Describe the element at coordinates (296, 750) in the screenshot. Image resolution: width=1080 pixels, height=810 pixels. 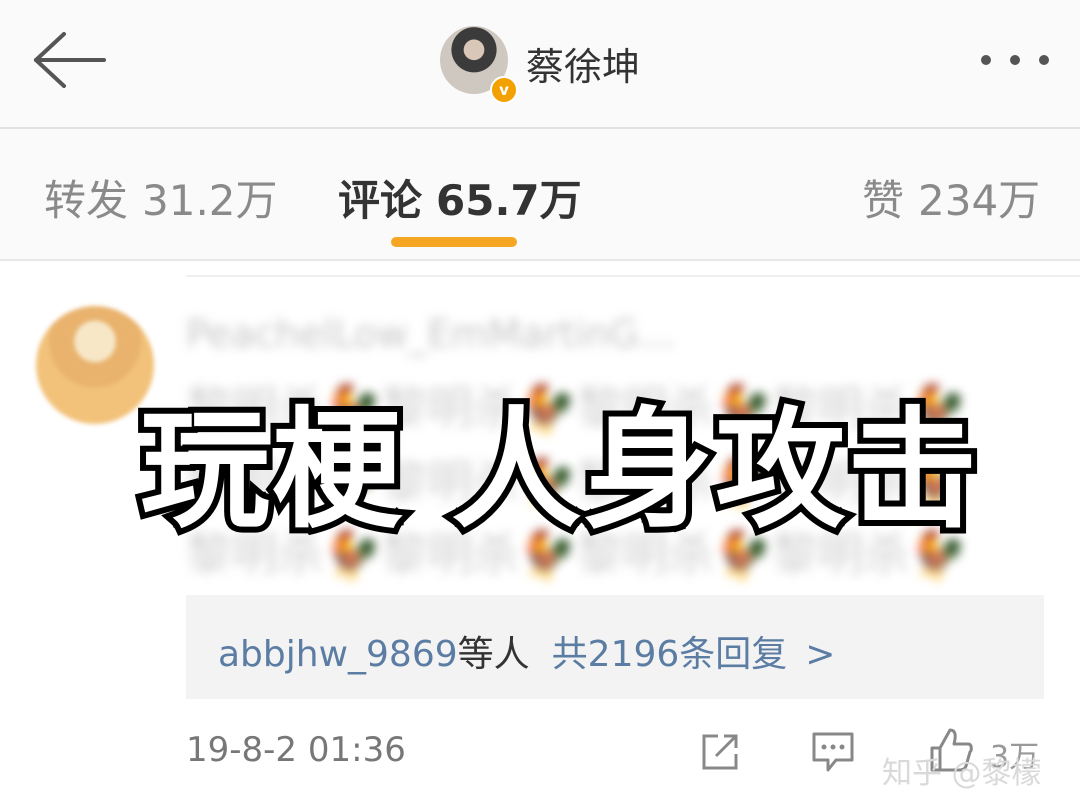
I see `comment-timestamp: 19-8-2 01:36` at that location.